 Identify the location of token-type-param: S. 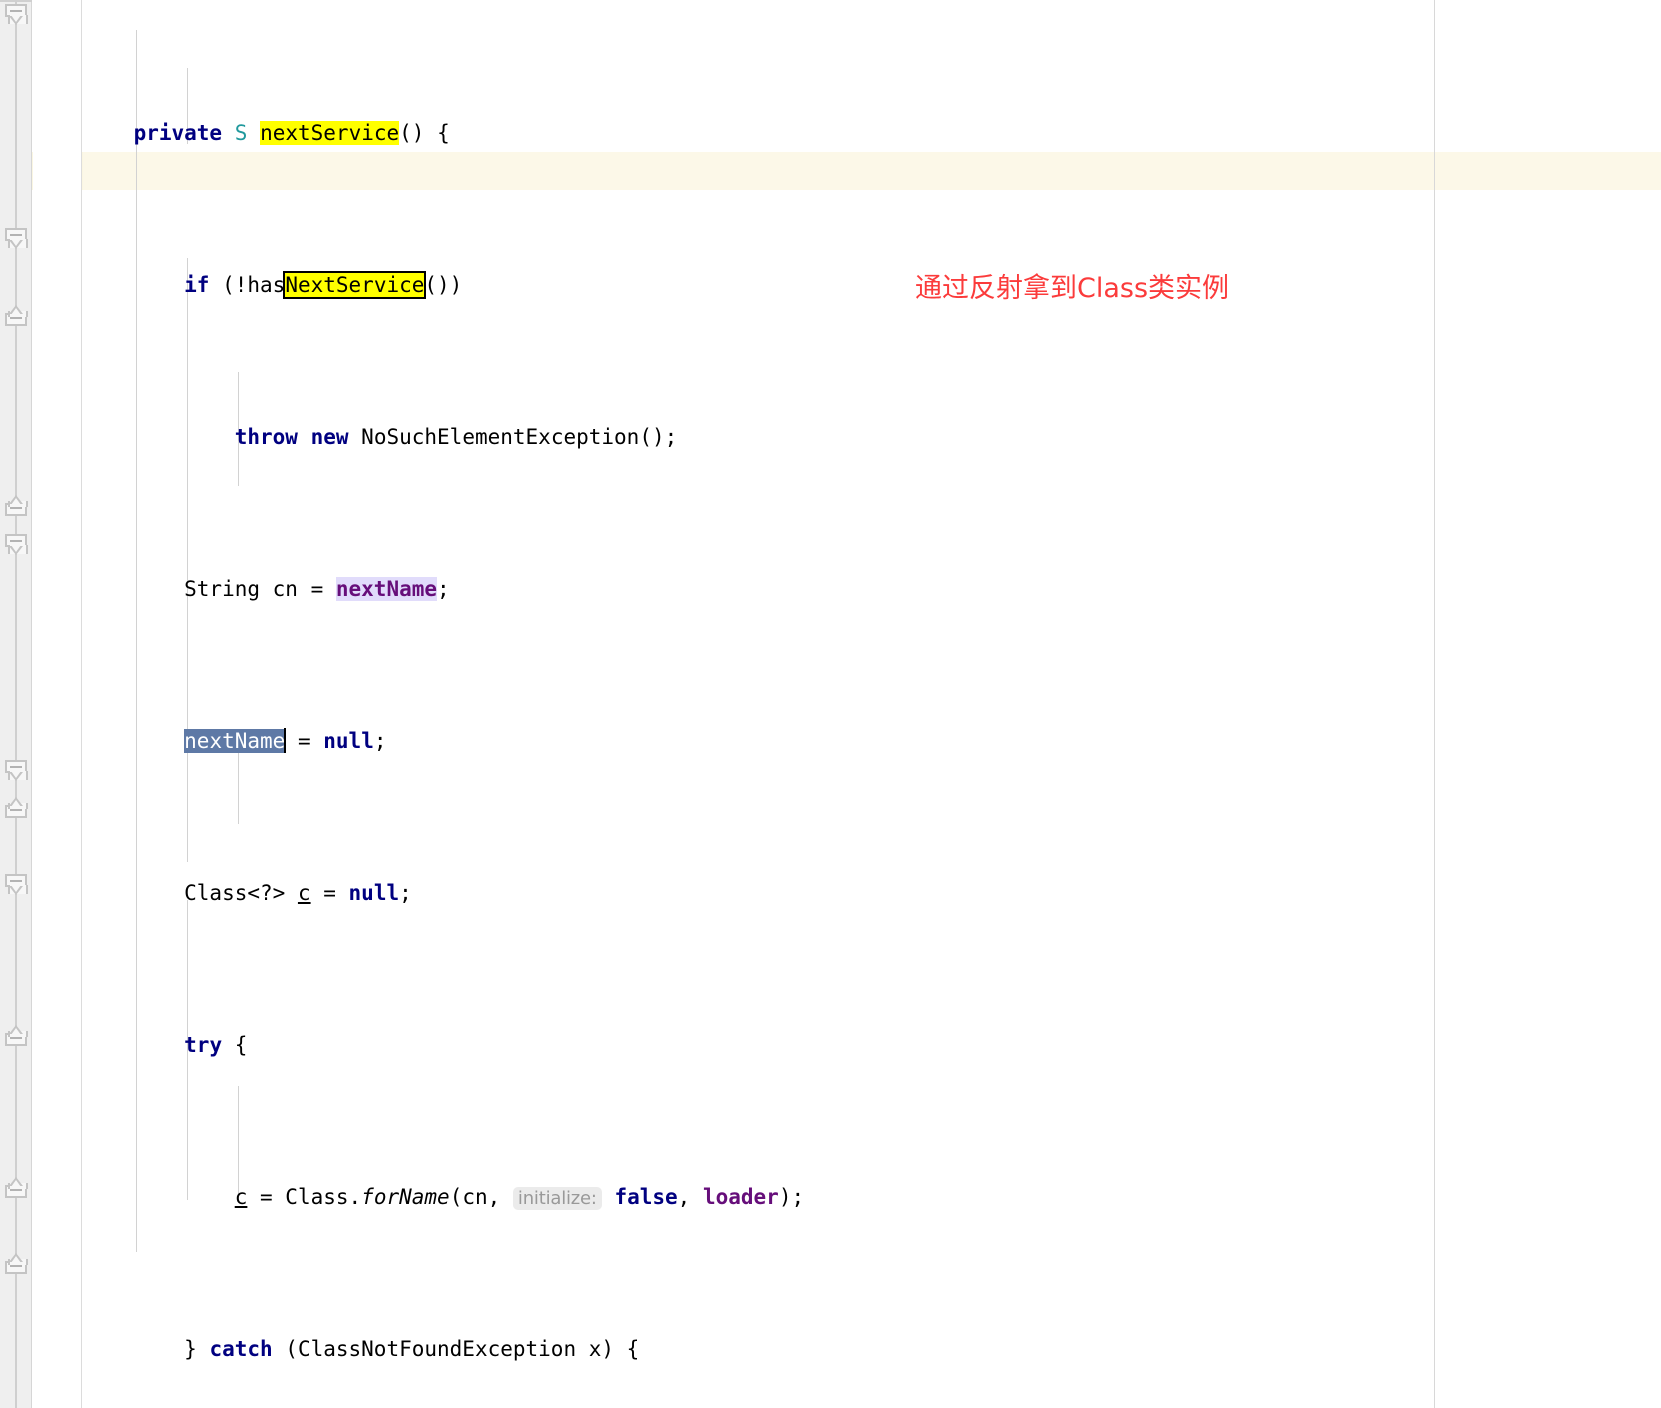
(241, 133).